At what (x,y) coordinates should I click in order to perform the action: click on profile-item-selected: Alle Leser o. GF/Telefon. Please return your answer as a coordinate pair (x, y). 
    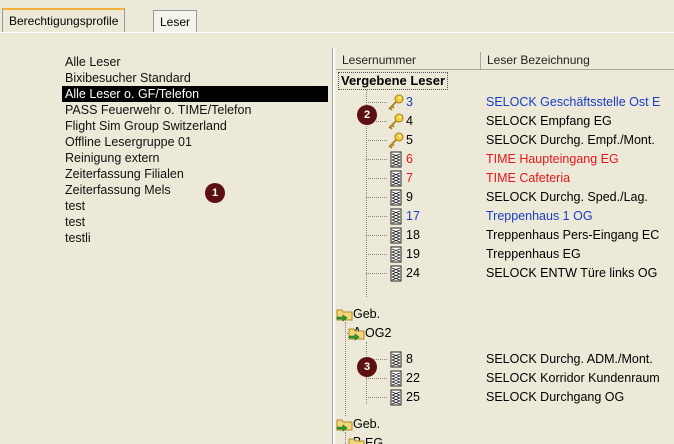
    Looking at the image, I should click on (195, 94).